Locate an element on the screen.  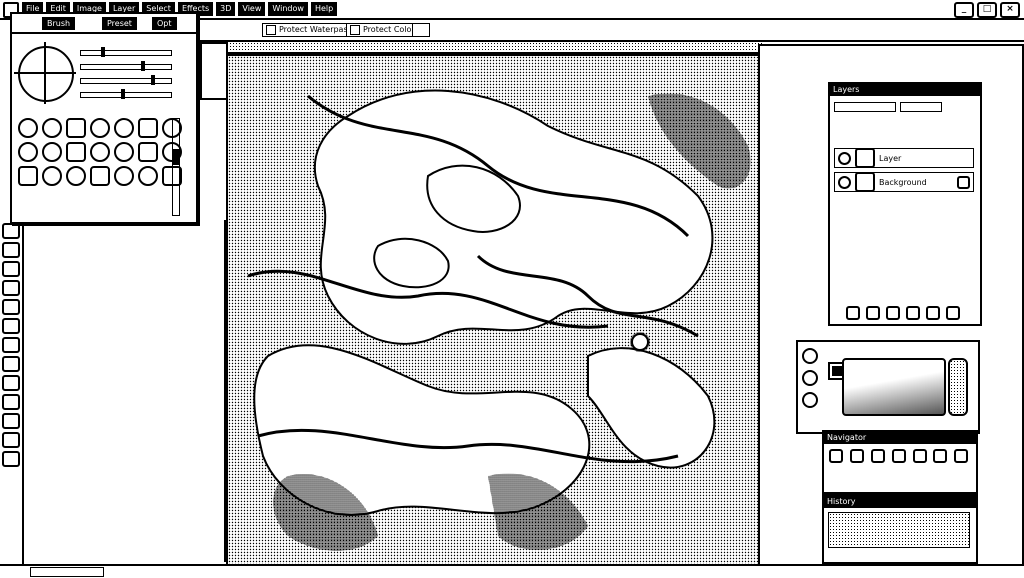
zoom-tool-icon is located at coordinates (11, 459).